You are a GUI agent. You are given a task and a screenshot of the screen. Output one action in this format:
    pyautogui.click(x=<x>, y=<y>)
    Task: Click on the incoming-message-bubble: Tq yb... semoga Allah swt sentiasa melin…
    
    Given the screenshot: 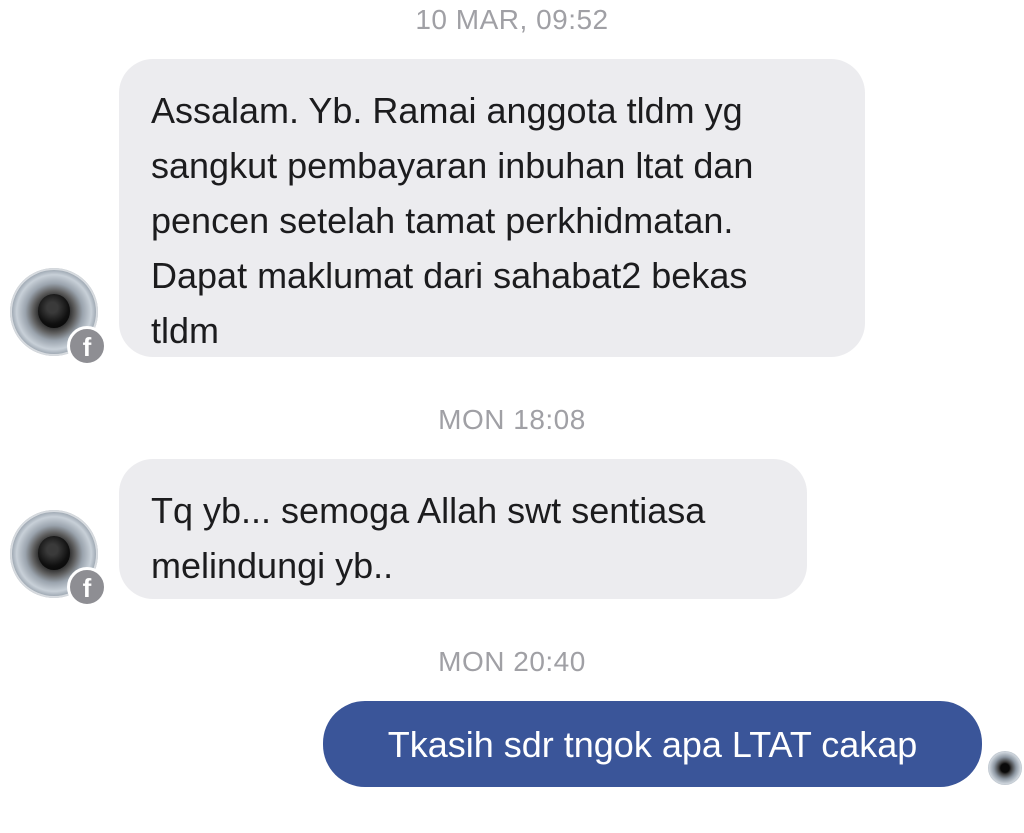 What is the action you would take?
    pyautogui.click(x=463, y=529)
    